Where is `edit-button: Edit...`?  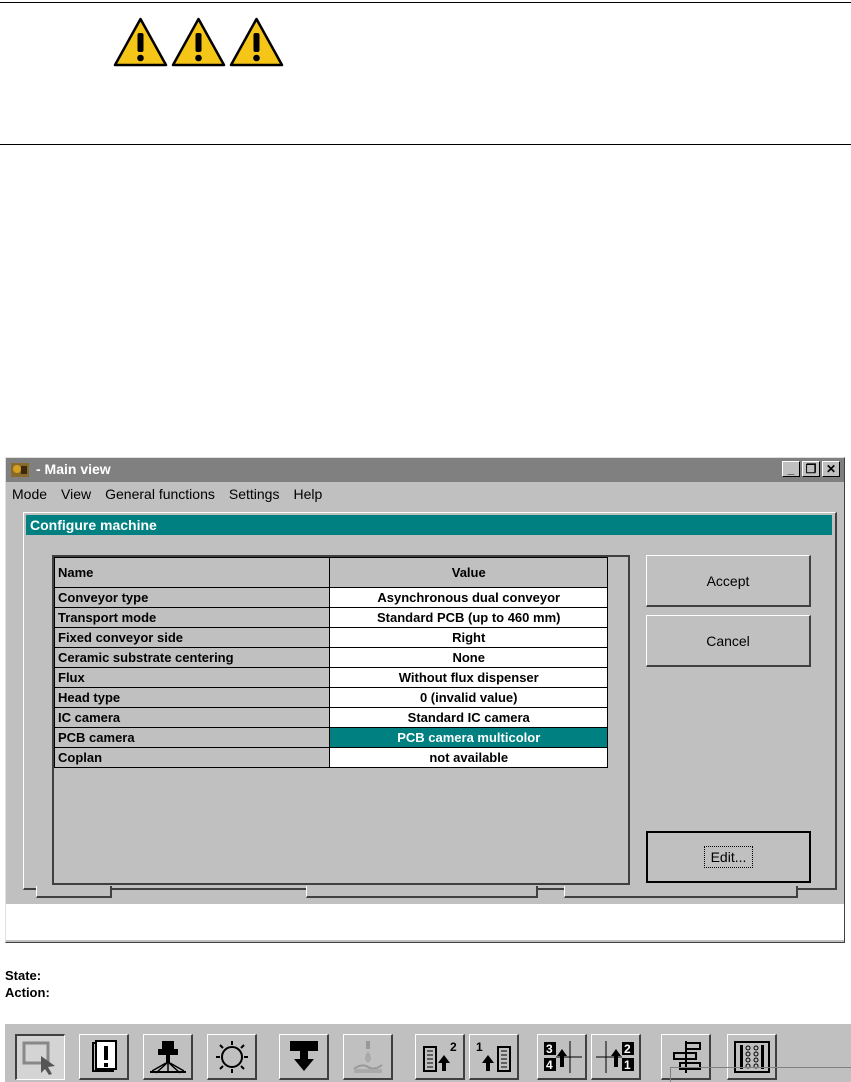
edit-button: Edit... is located at coordinates (728, 857).